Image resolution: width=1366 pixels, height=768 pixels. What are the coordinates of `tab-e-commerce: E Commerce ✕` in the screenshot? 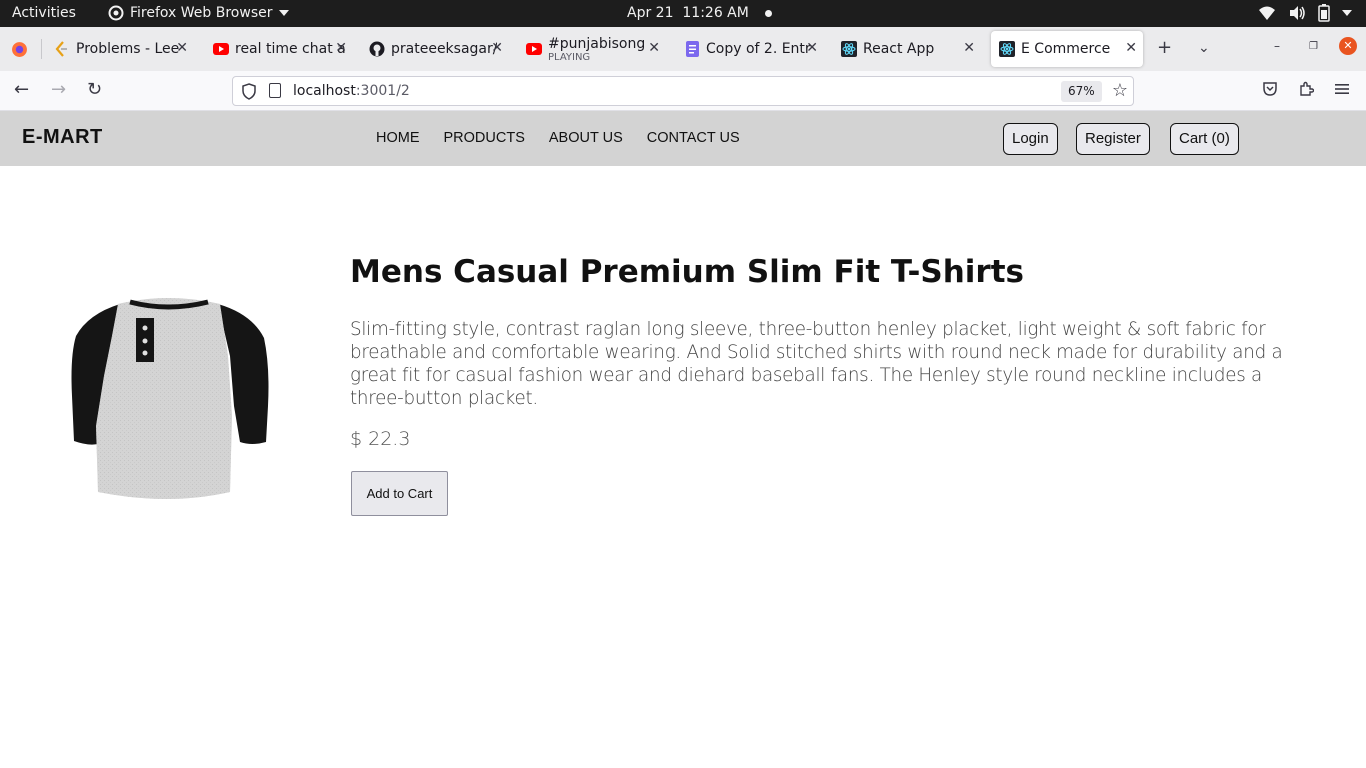 It's located at (1067, 49).